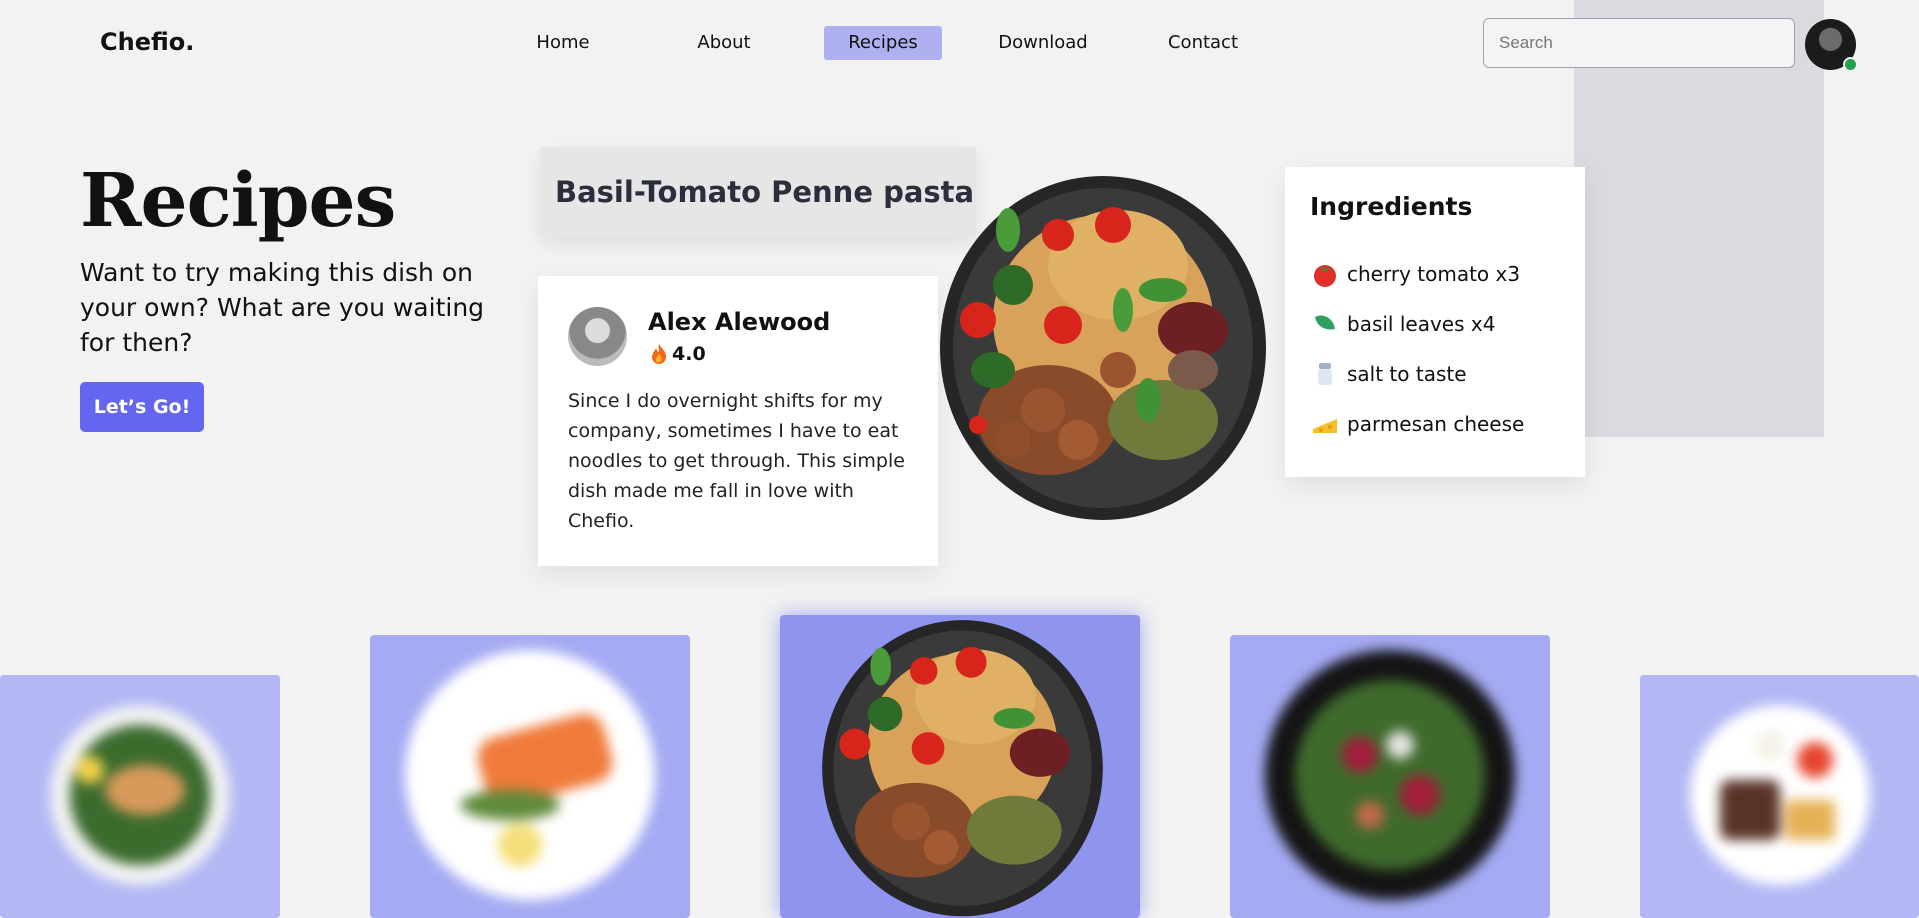 The width and height of the screenshot is (1919, 918). What do you see at coordinates (689, 354) in the screenshot?
I see `rating-value: 4.0` at bounding box center [689, 354].